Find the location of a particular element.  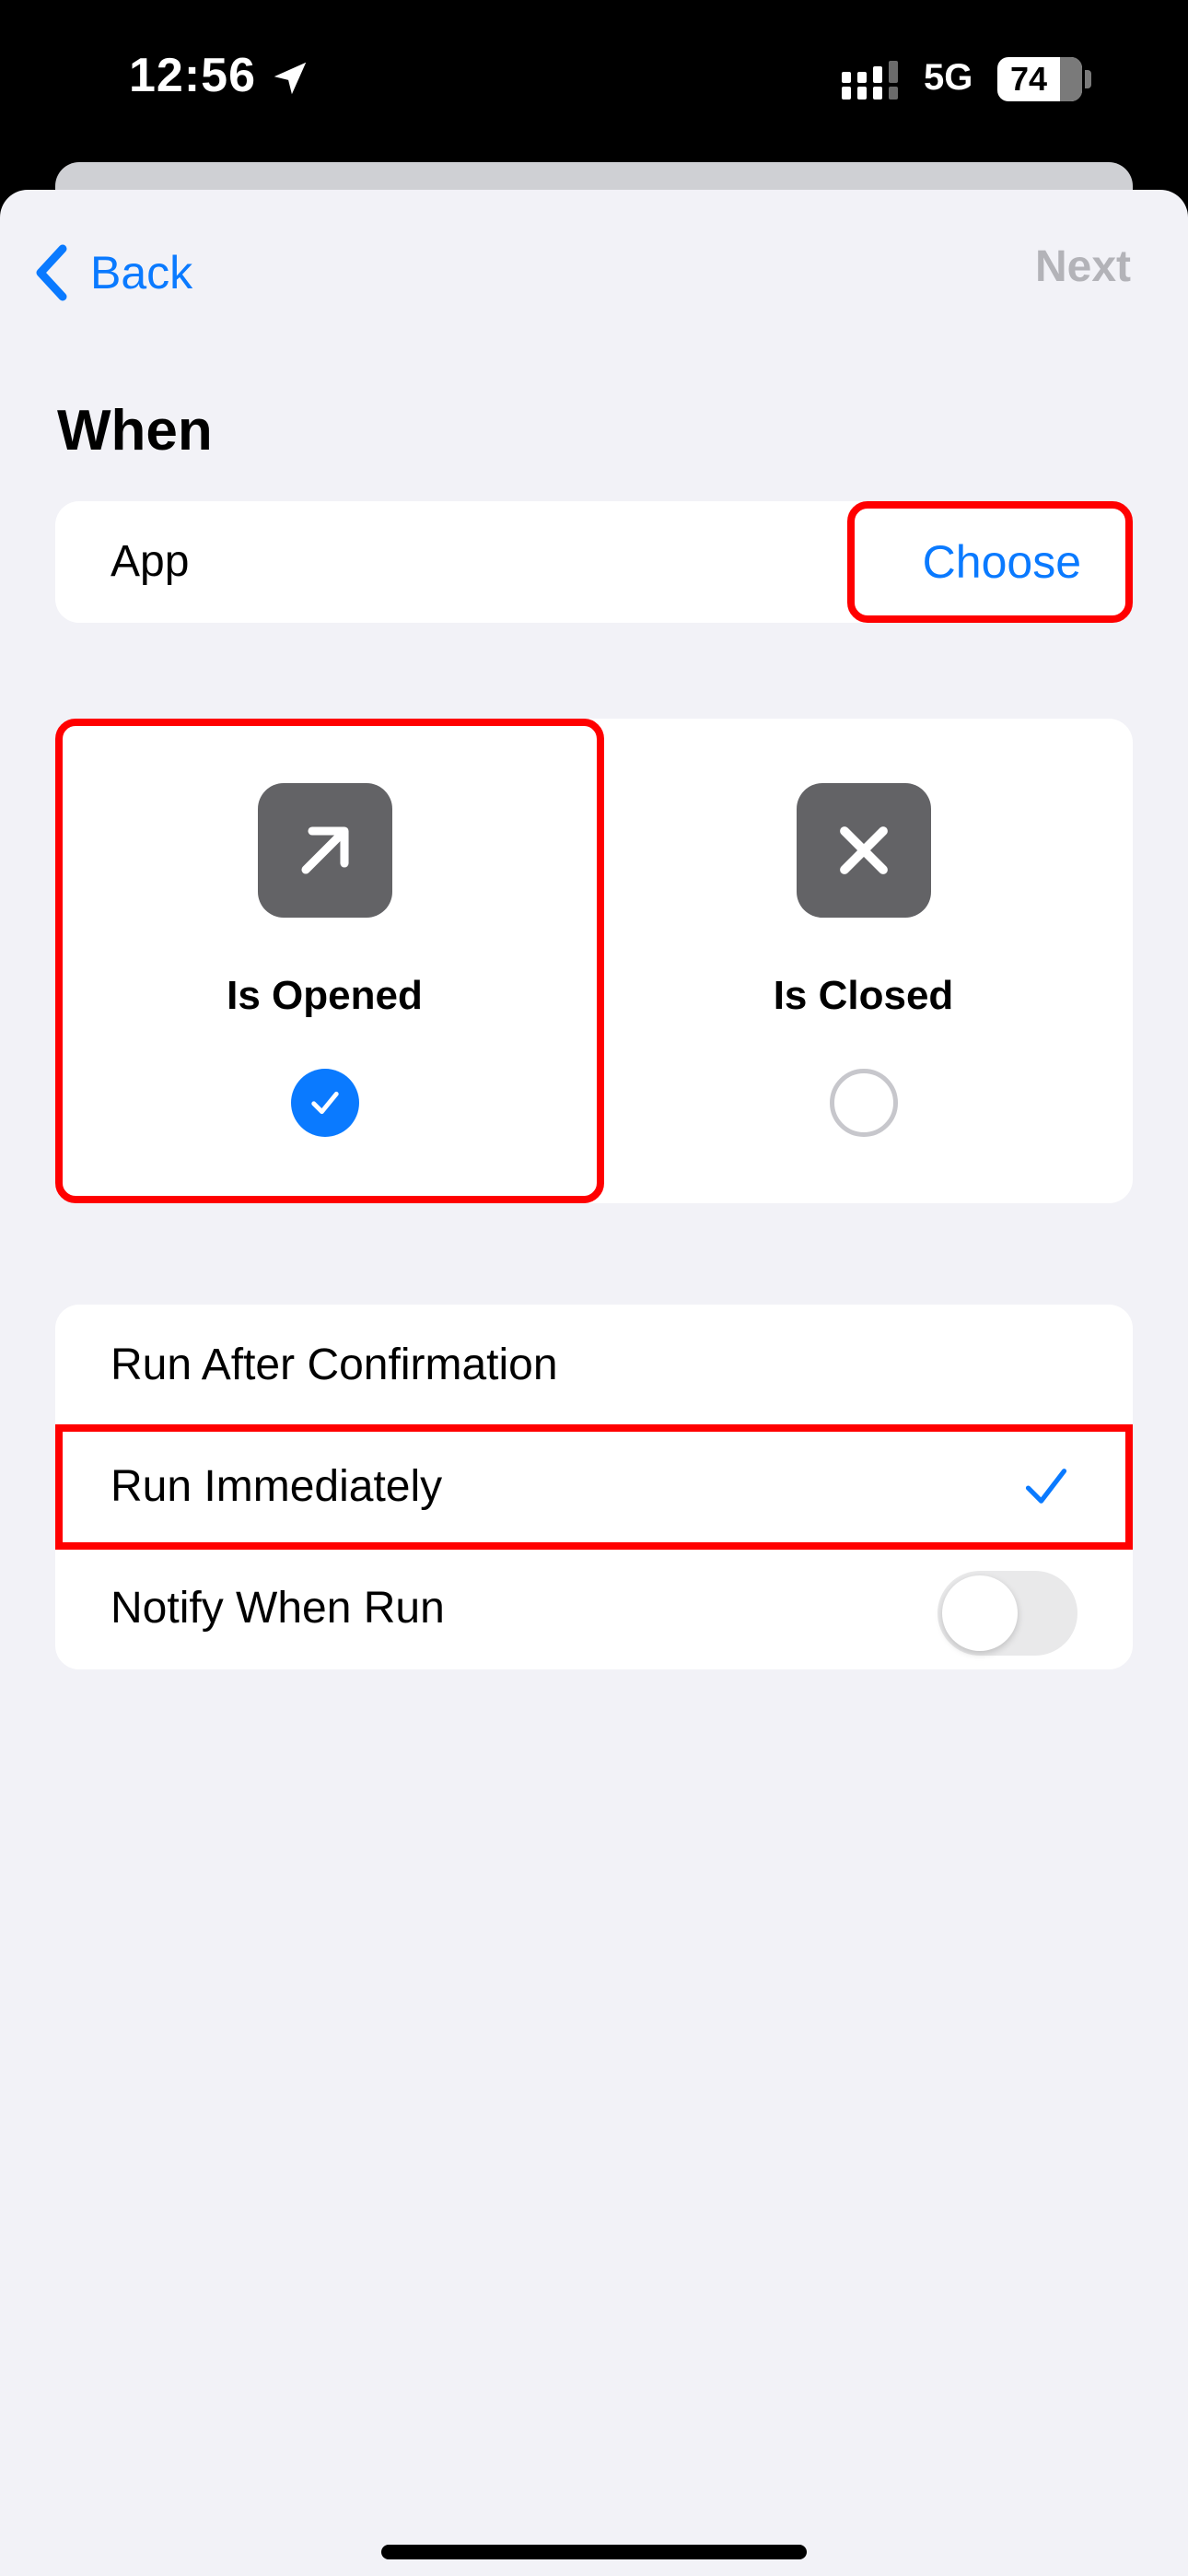

status-bar: 12:56 5G 74 is located at coordinates (594, 83).